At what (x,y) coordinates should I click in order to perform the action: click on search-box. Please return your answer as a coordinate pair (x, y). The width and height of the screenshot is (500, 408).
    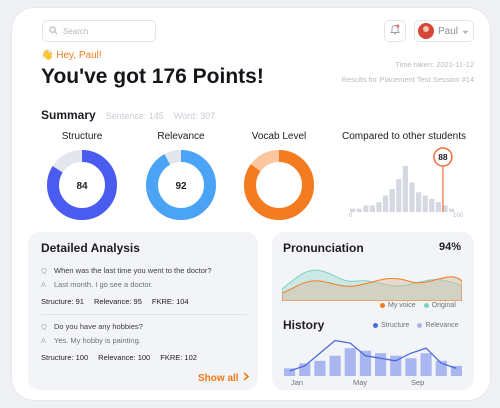
    Looking at the image, I should click on (99, 31).